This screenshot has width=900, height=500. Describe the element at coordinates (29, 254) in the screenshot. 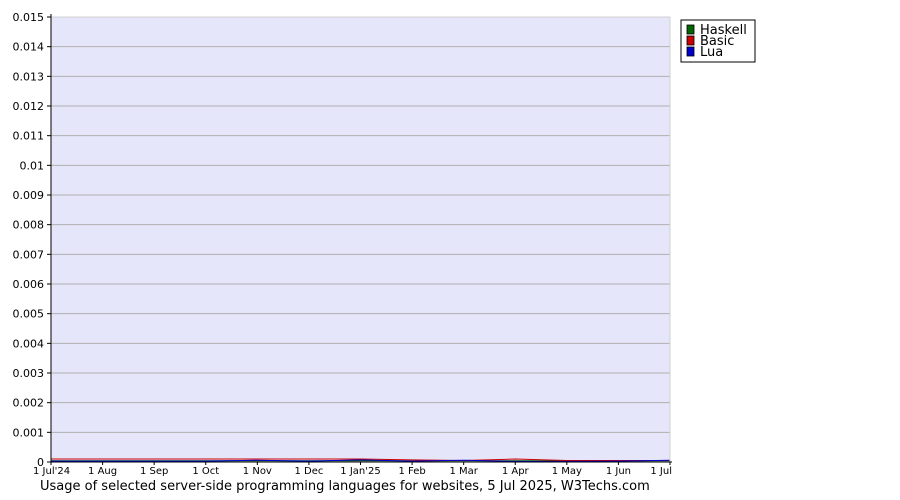

I see `y-tick-label: 0.007` at that location.